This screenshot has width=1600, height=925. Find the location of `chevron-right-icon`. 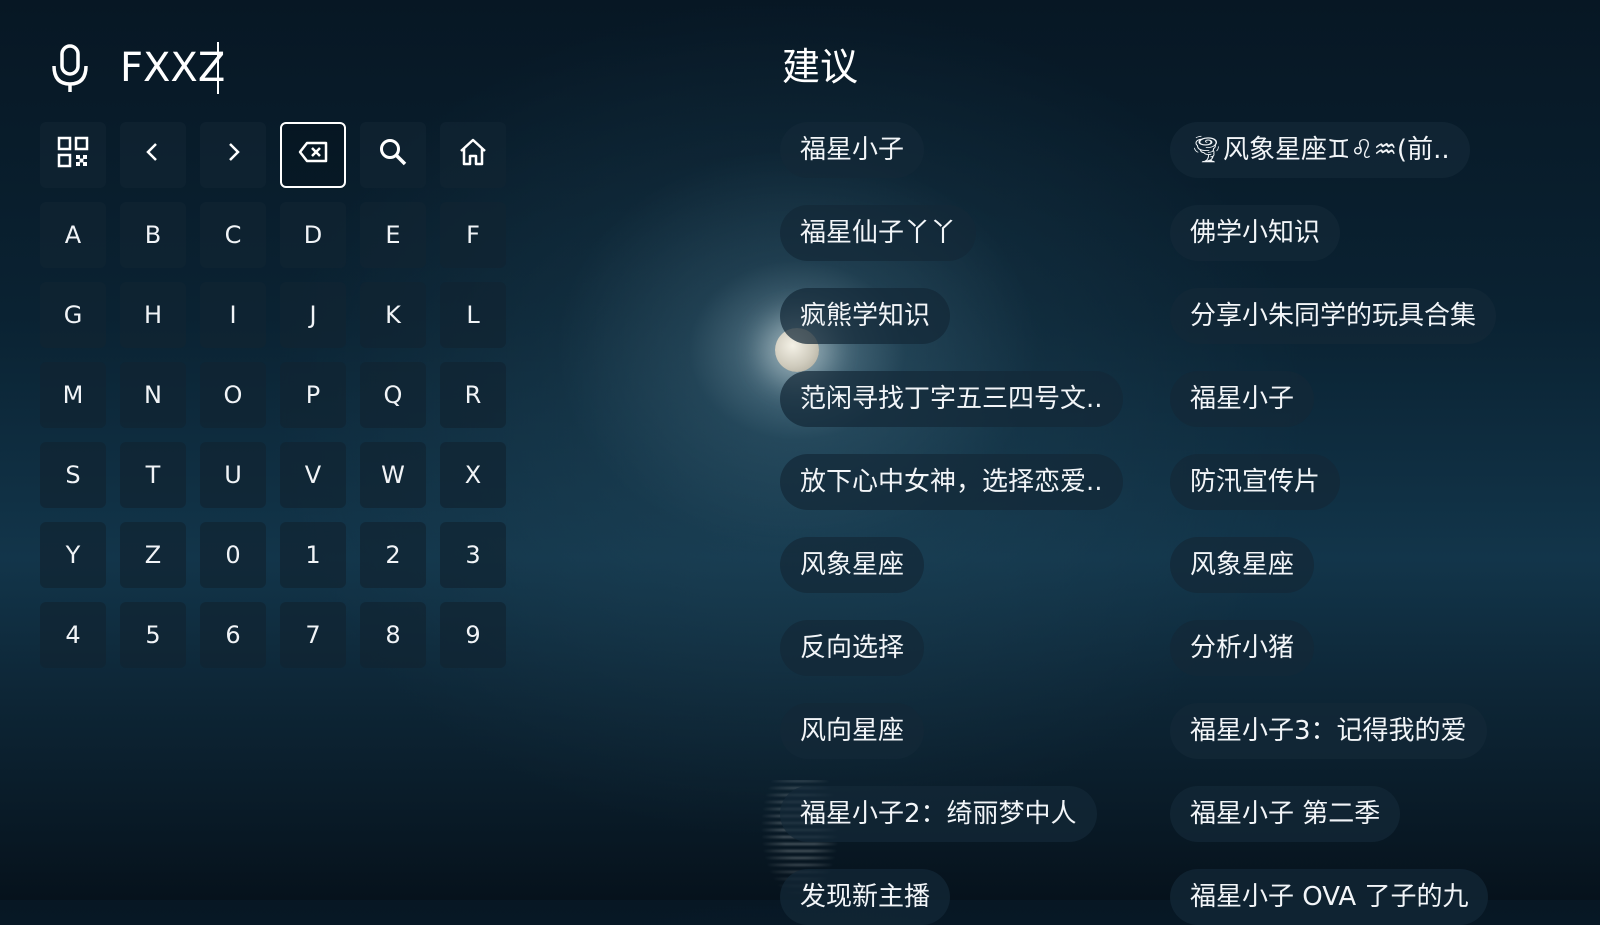

chevron-right-icon is located at coordinates (233, 155).